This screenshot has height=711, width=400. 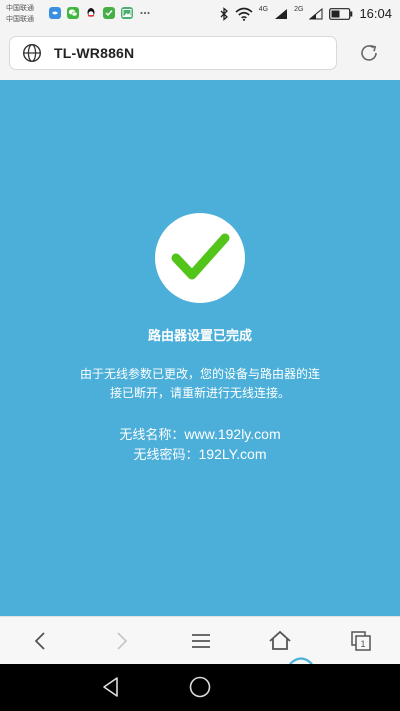 What do you see at coordinates (375, 13) in the screenshot?
I see `clock: 16:04` at bounding box center [375, 13].